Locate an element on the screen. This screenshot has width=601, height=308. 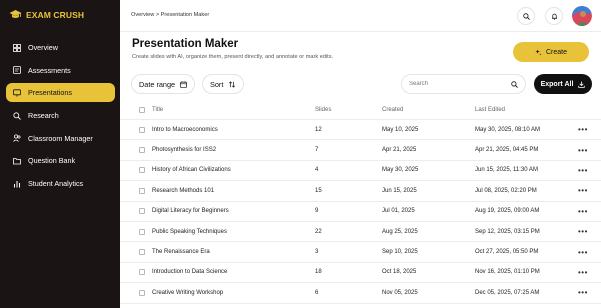
sidebar-item-assessments: Assessments is located at coordinates (60, 70).